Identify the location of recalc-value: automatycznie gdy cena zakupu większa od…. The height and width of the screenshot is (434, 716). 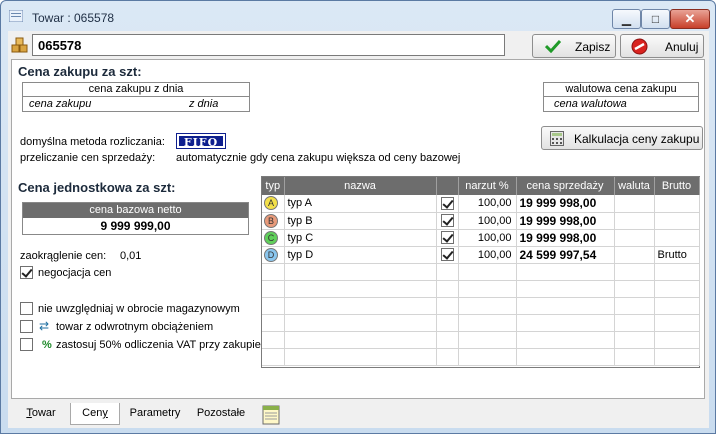
(318, 158).